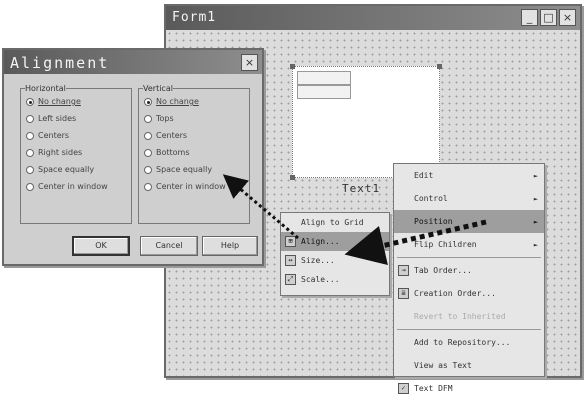  I want to click on menu-item: Flip Children ►, so click(469, 244).